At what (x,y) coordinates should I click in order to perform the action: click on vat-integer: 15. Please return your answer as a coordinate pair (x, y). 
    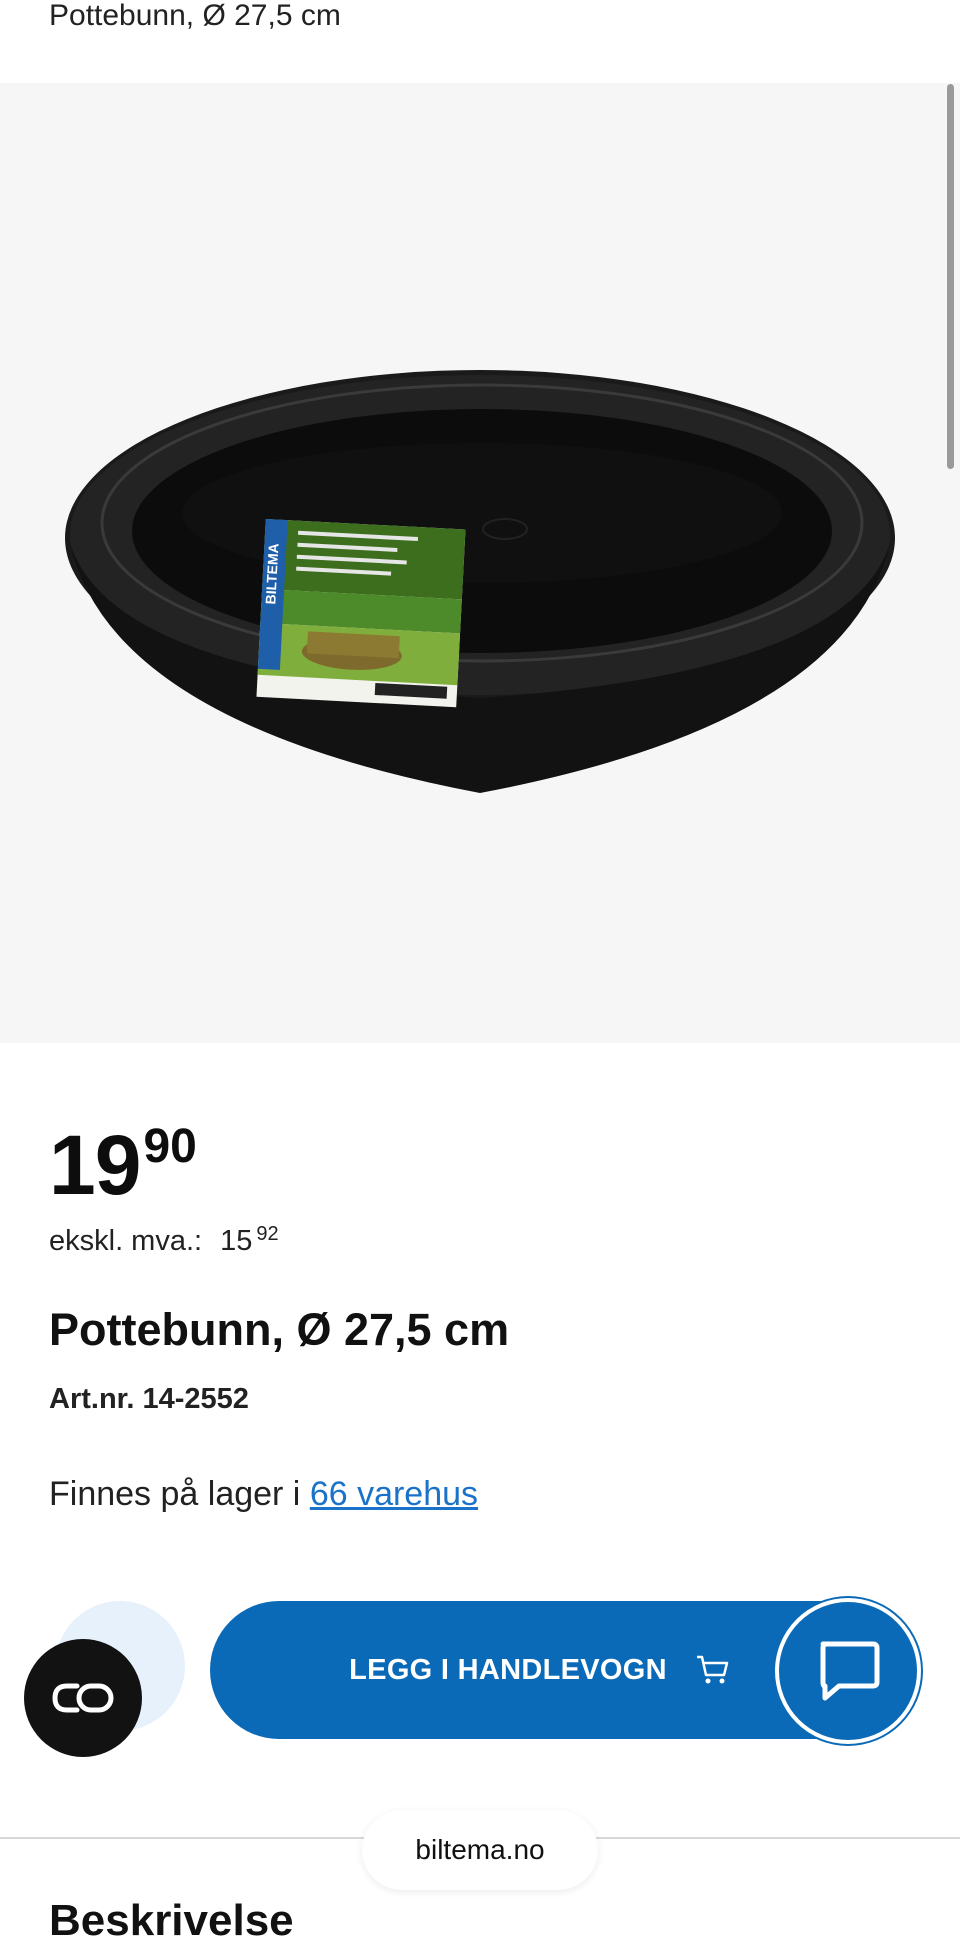
    Looking at the image, I should click on (236, 1241).